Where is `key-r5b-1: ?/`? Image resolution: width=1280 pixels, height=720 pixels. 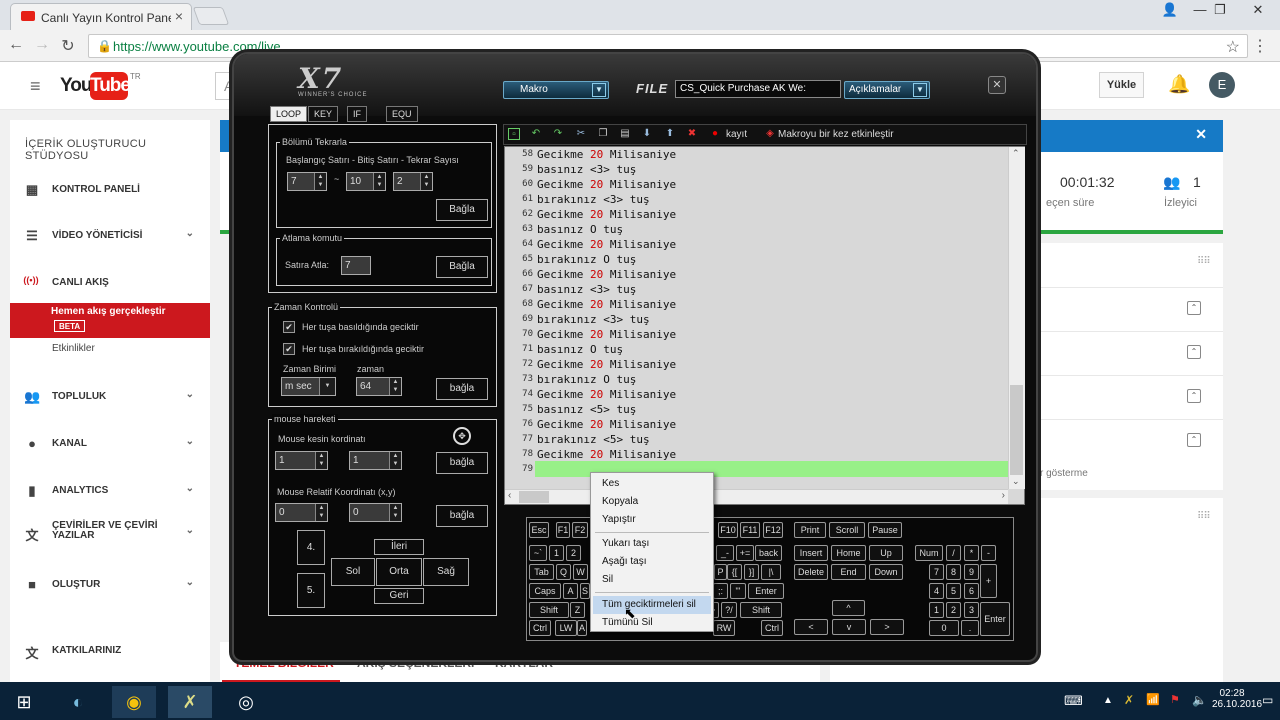 key-r5b-1: ?/ is located at coordinates (729, 610).